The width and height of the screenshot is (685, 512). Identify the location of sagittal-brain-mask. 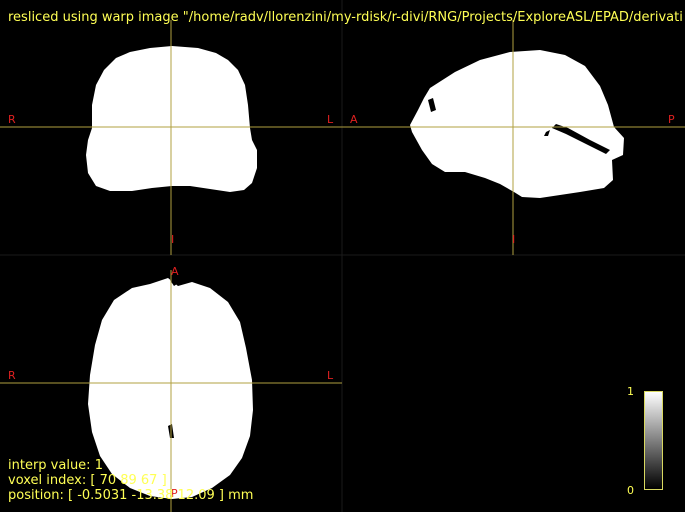
(517, 124).